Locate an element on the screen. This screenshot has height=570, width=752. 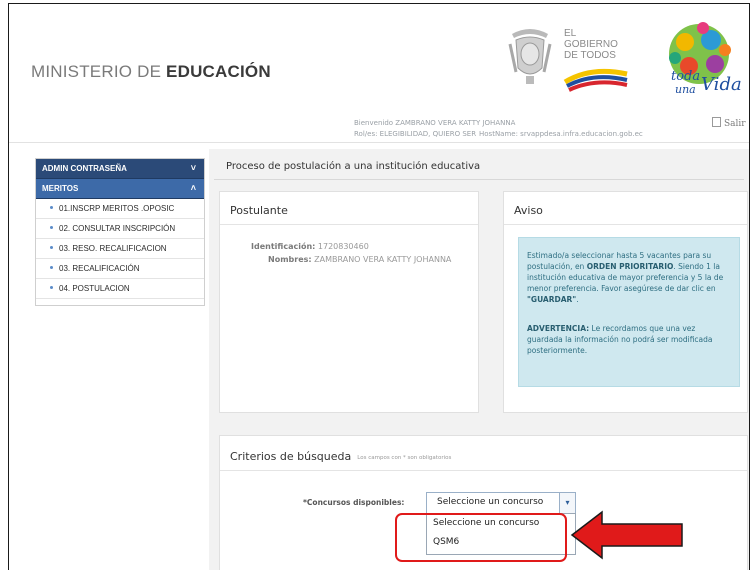
ministry-logo-text: MINISTERIO DE EDUCACIÓN is located at coordinates (151, 71).